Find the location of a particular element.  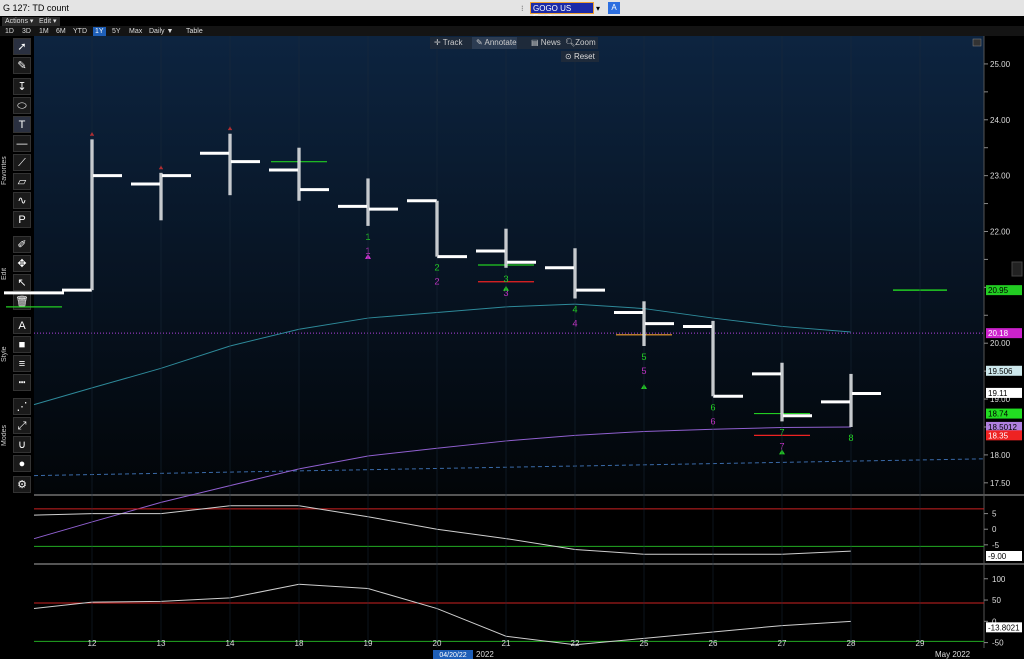

oscillator-1-background is located at coordinates (509, 529).